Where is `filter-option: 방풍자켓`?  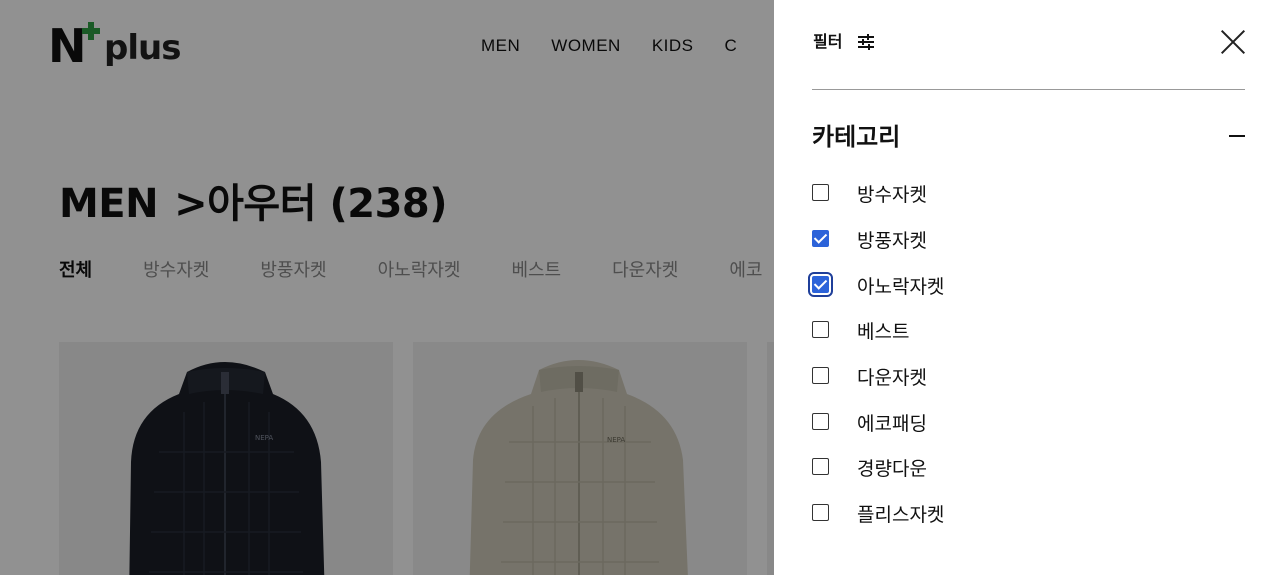 filter-option: 방풍자켓 is located at coordinates (1002, 242).